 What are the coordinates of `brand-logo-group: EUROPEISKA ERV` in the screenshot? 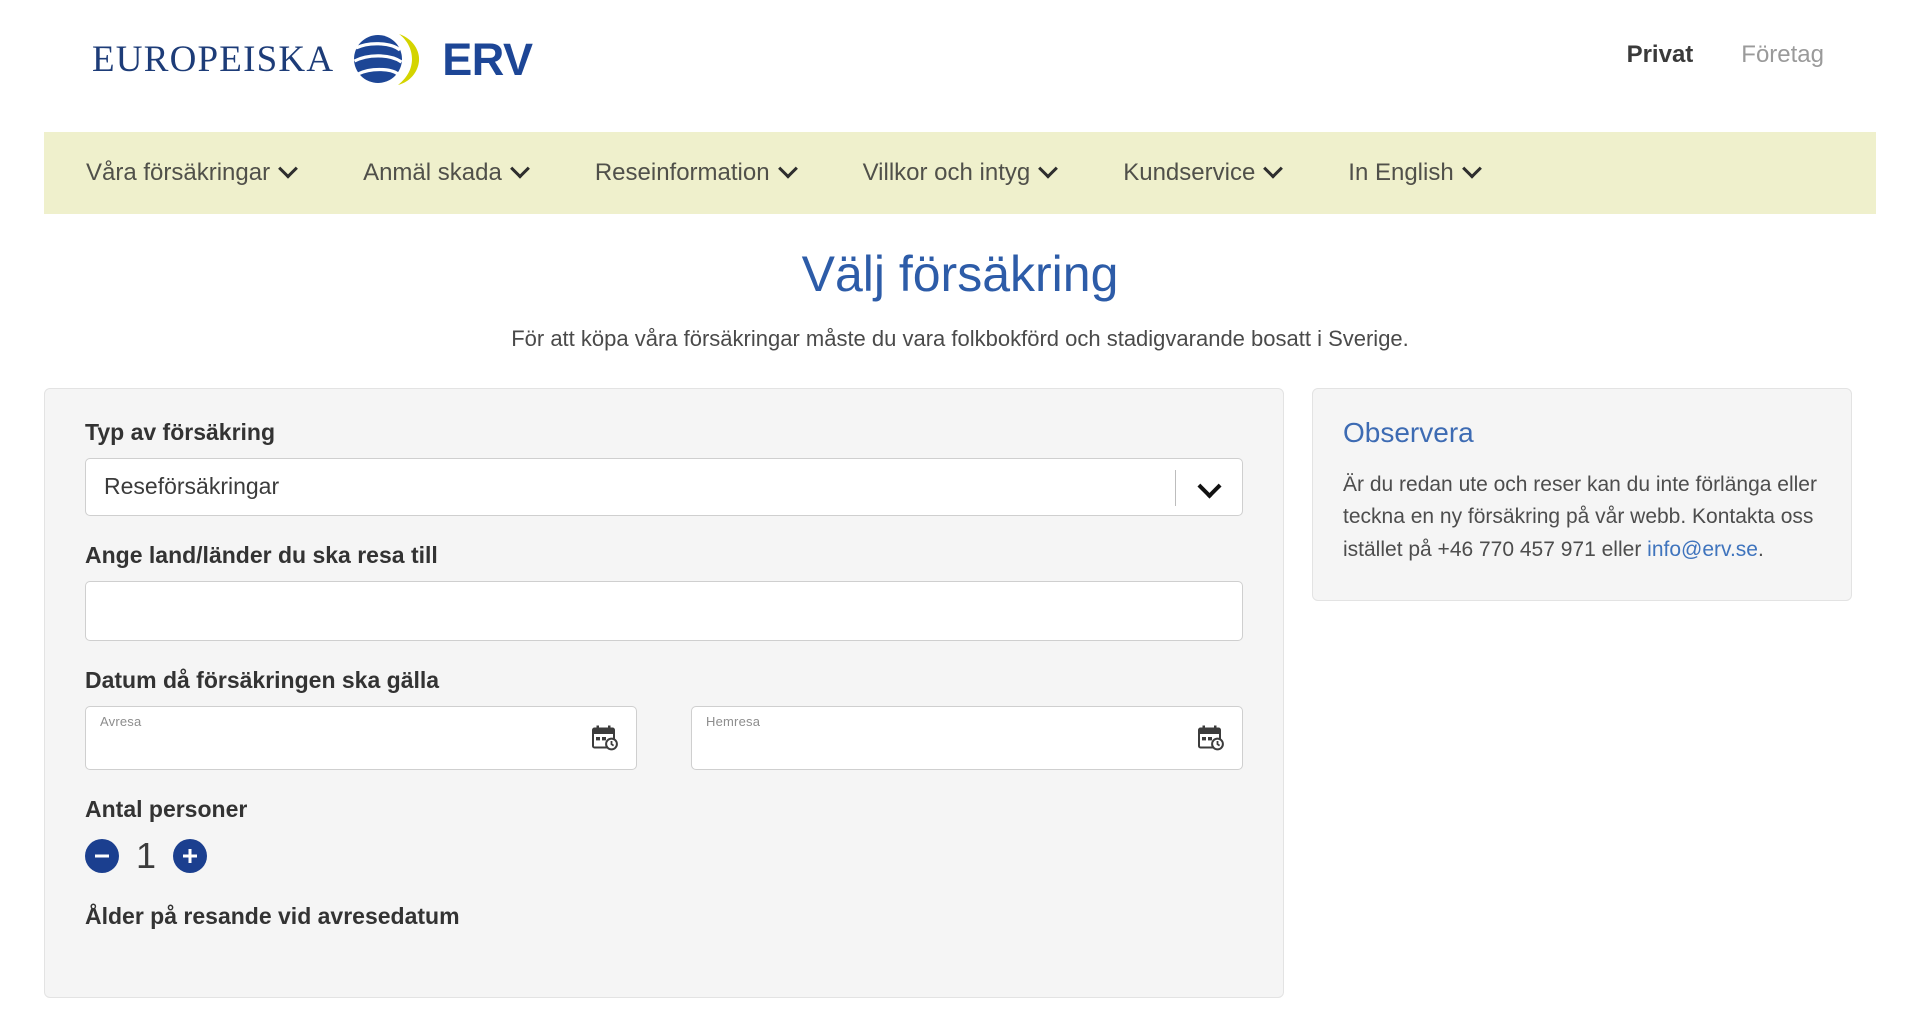 It's located at (312, 59).